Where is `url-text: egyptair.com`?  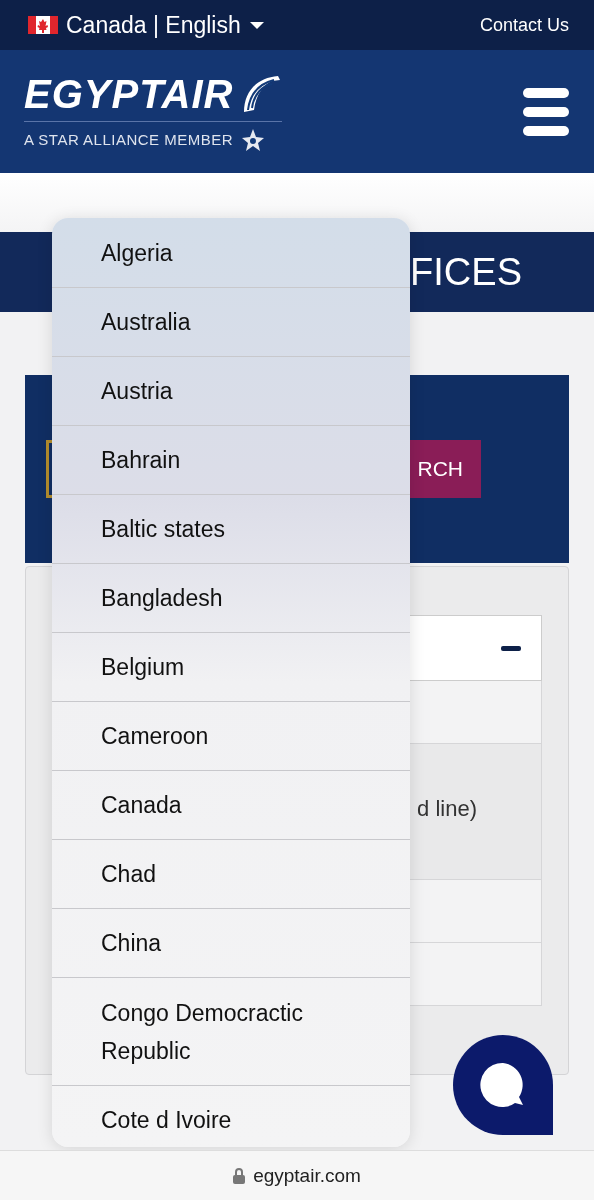 url-text: egyptair.com is located at coordinates (307, 1176).